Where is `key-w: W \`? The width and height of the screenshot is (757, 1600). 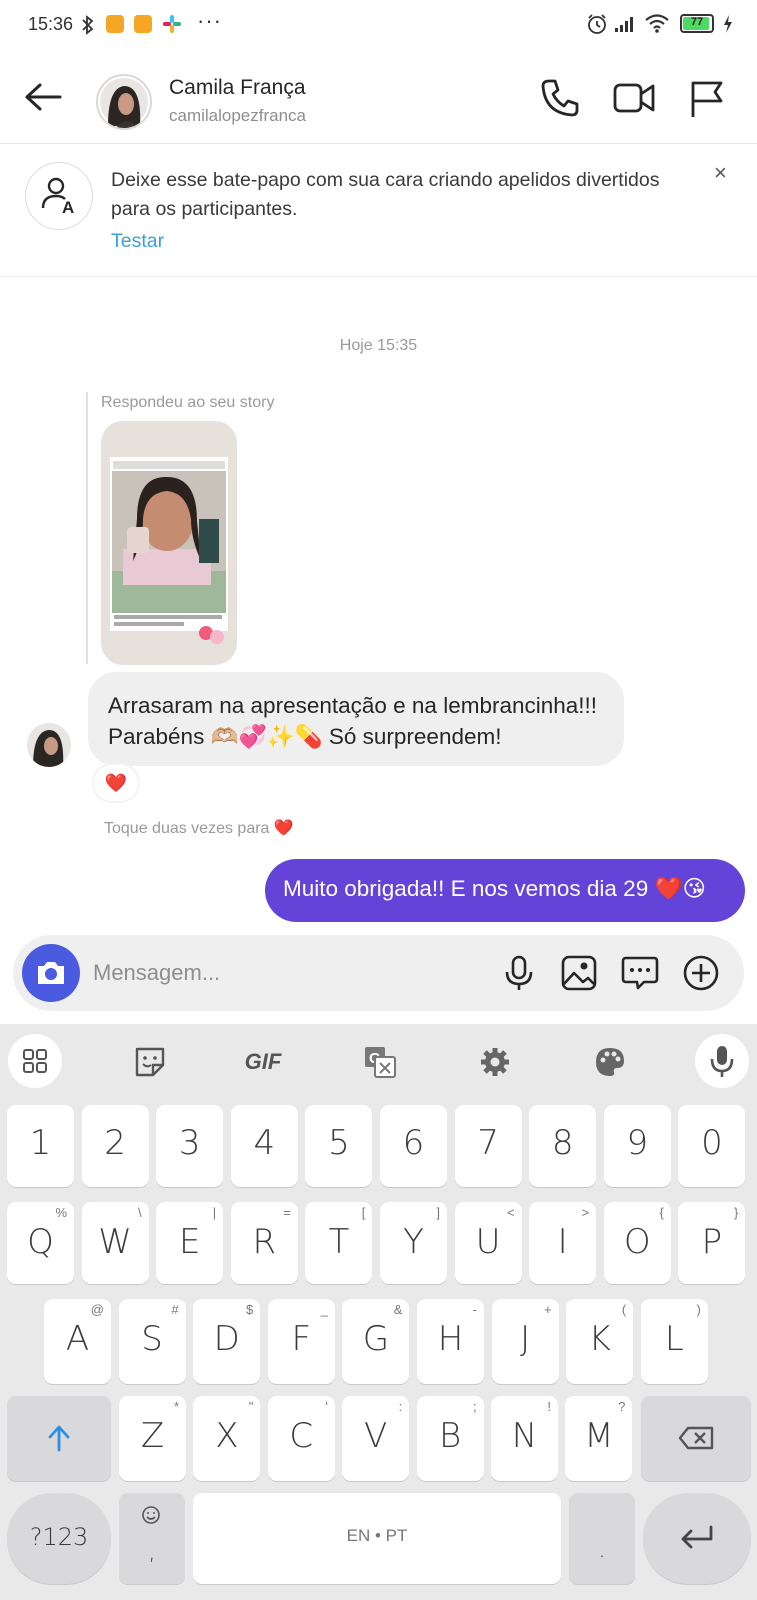
key-w: W \ is located at coordinates (115, 1243).